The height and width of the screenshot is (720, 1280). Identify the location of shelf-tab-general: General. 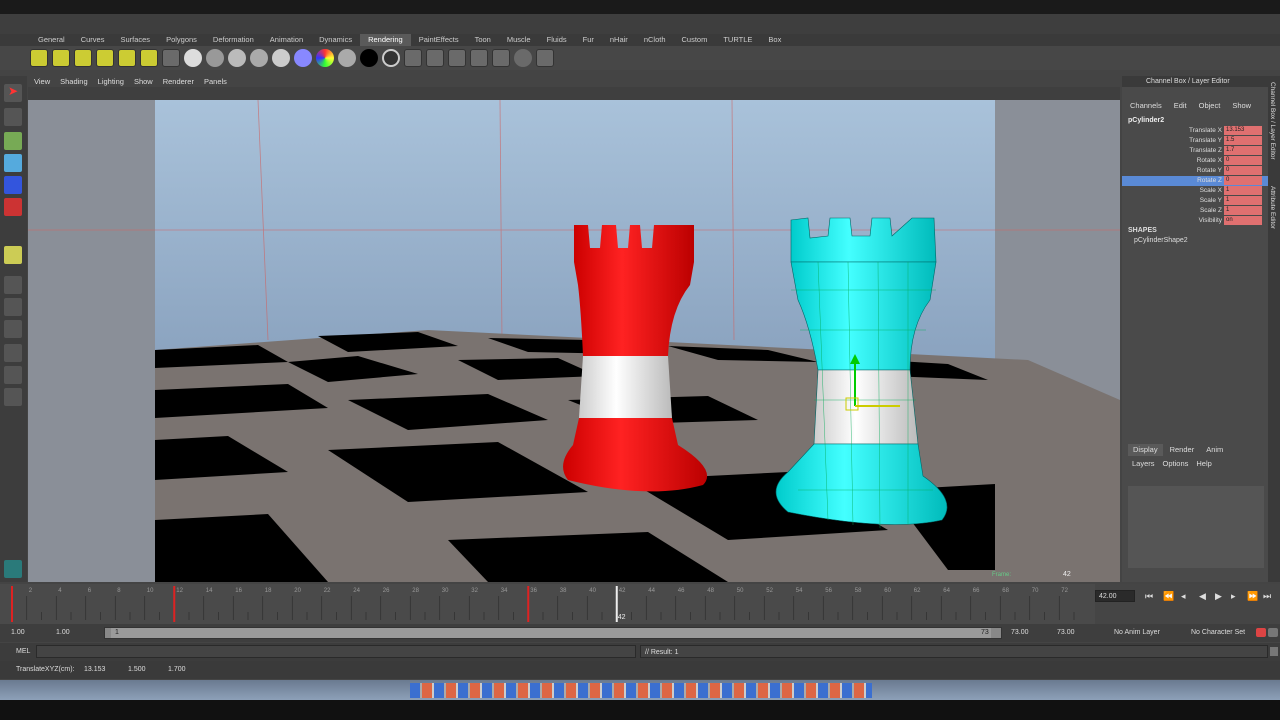
(51, 40).